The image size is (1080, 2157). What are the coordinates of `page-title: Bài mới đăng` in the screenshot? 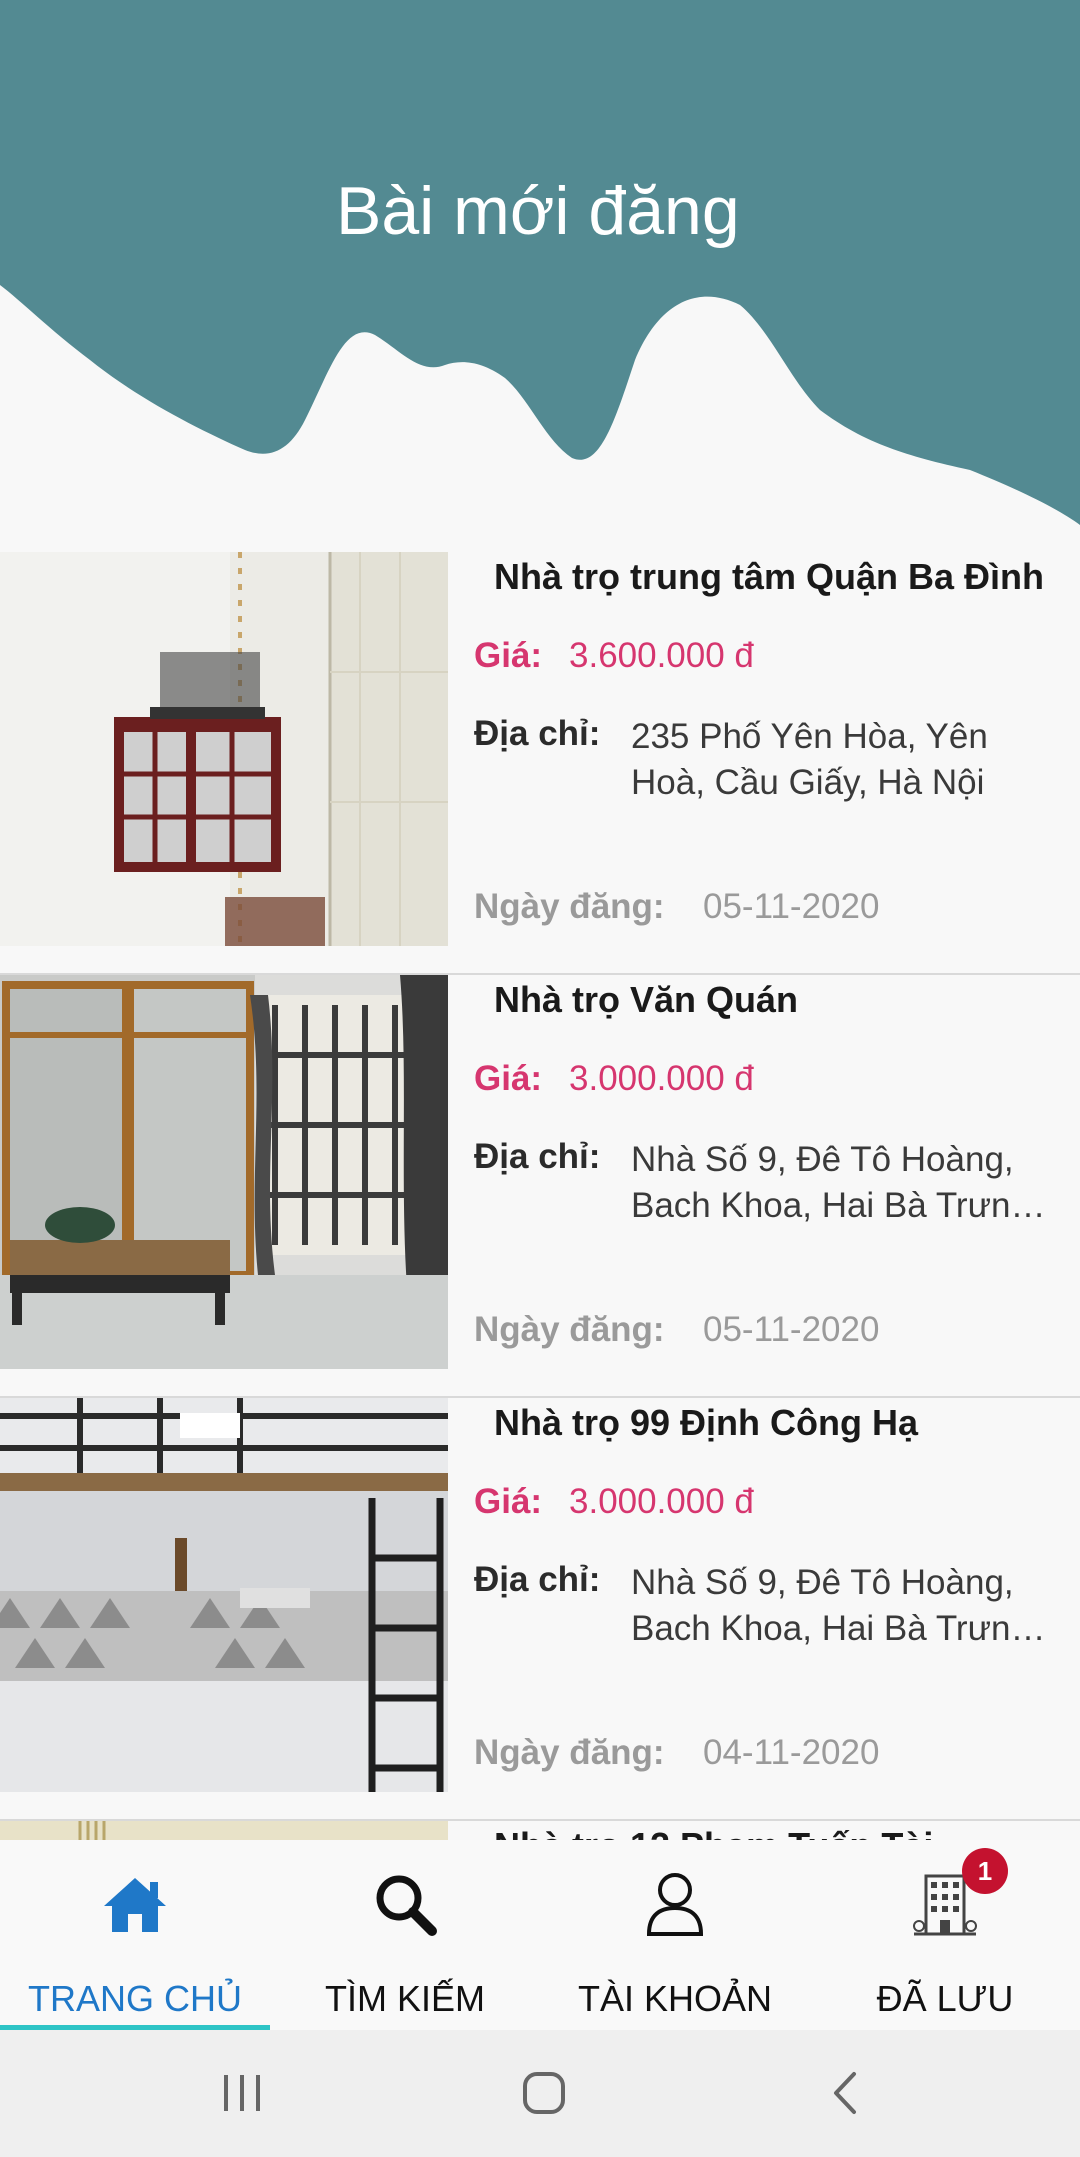 It's located at (538, 211).